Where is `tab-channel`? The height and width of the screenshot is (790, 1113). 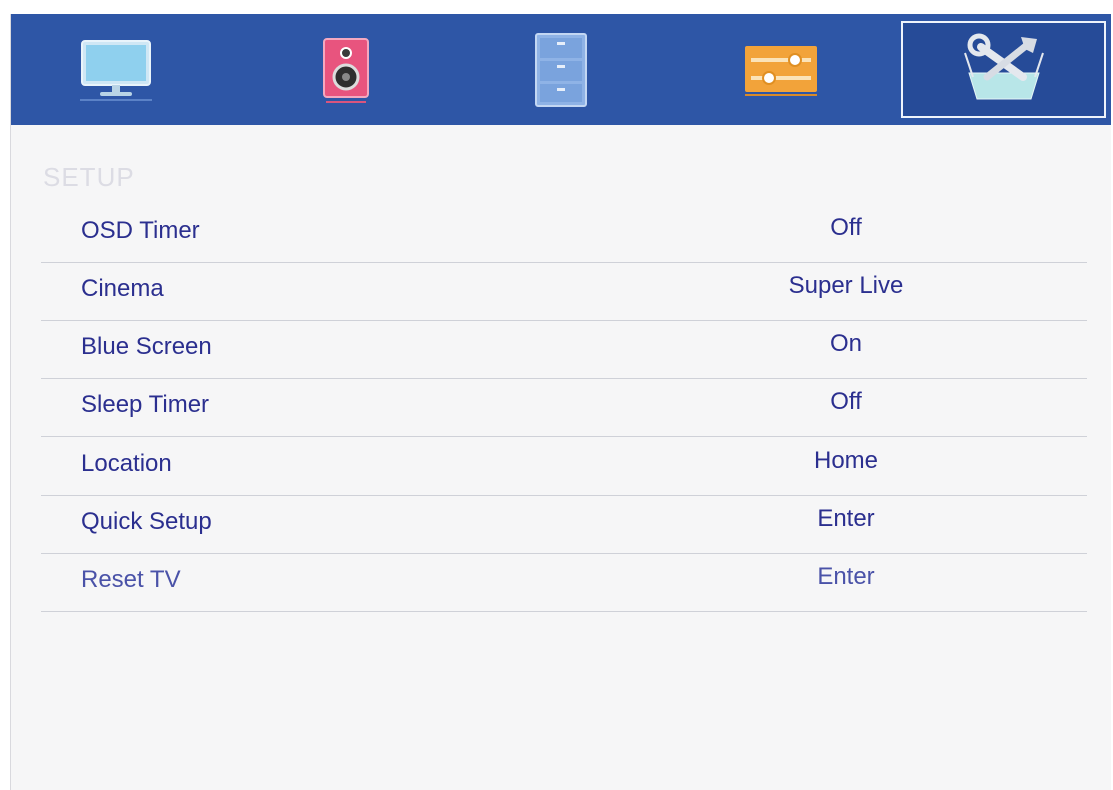
tab-channel is located at coordinates (561, 69).